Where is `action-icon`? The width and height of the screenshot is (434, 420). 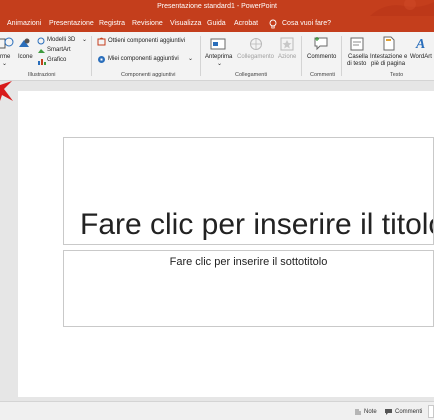 action-icon is located at coordinates (287, 44).